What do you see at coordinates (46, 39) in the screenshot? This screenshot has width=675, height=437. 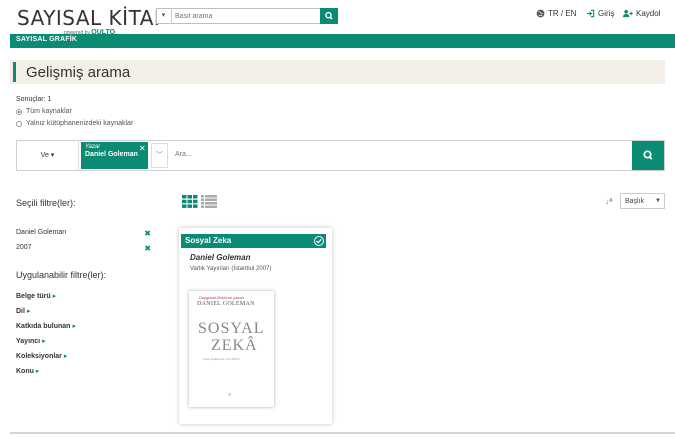 I see `collection-name: SAYISAL GRAFİK` at bounding box center [46, 39].